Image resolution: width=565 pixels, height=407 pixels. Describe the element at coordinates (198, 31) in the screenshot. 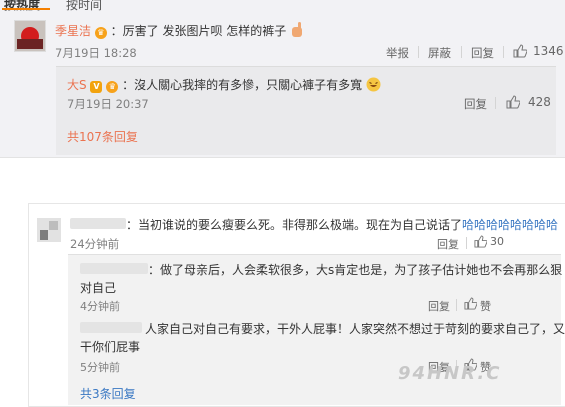

I see `comment-text: ：厉害了 发张图片呗 怎样的裤子` at that location.